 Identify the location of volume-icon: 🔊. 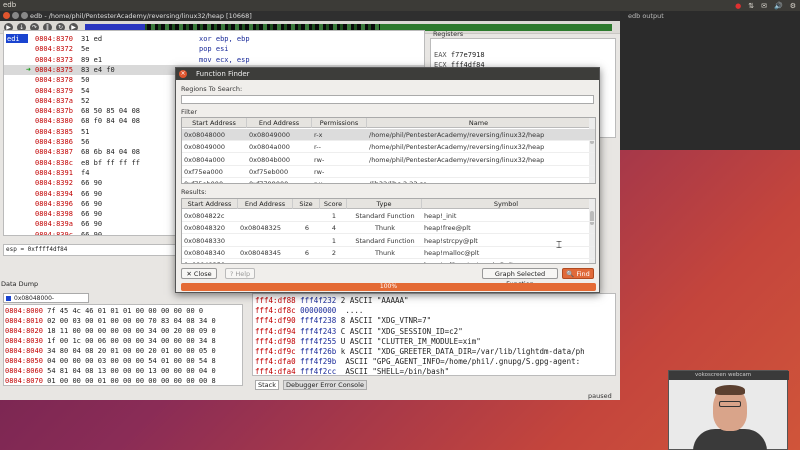
(778, 6).